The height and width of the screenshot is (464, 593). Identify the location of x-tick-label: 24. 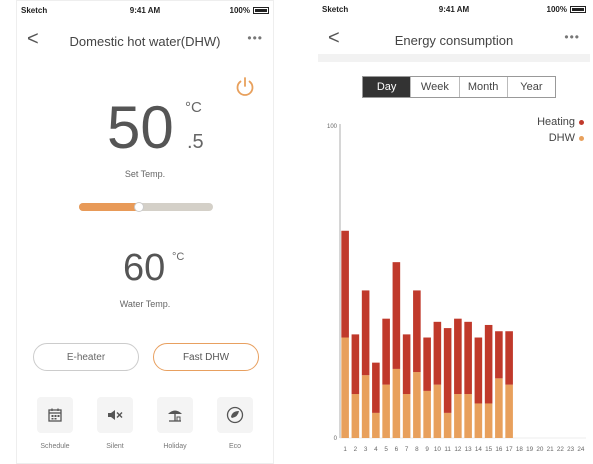
(581, 449).